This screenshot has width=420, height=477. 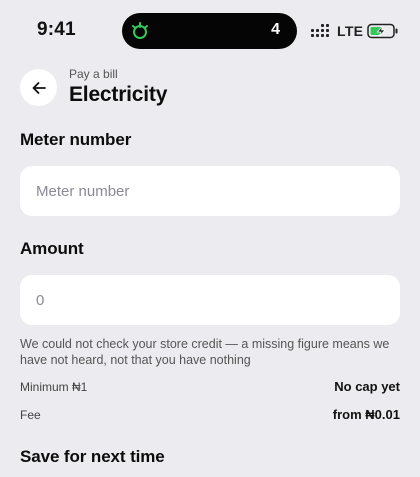 What do you see at coordinates (92, 456) in the screenshot?
I see `save-for-next-time-label: Save for next time` at bounding box center [92, 456].